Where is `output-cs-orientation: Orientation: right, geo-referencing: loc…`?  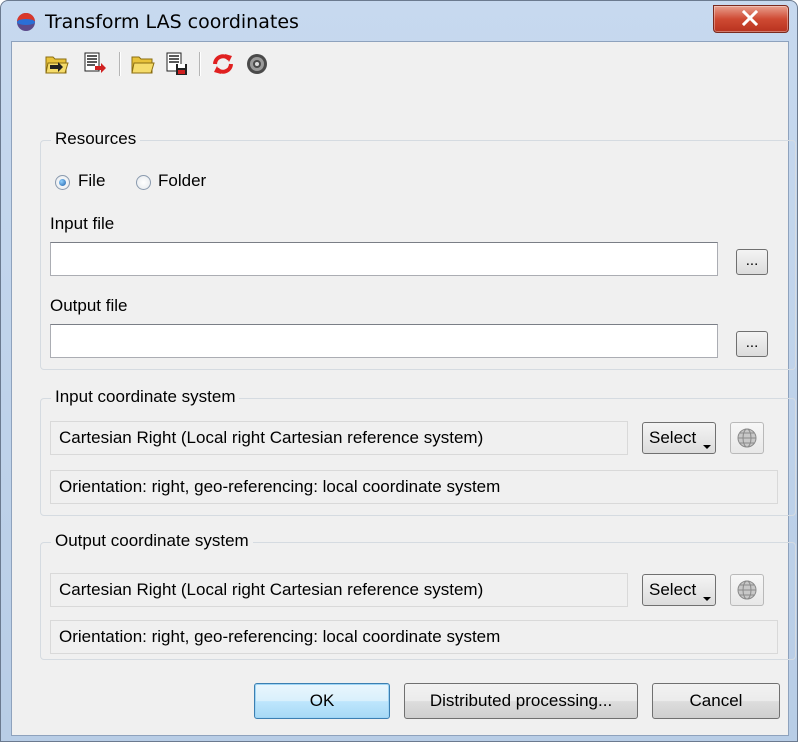
output-cs-orientation: Orientation: right, geo-referencing: loc… is located at coordinates (414, 637).